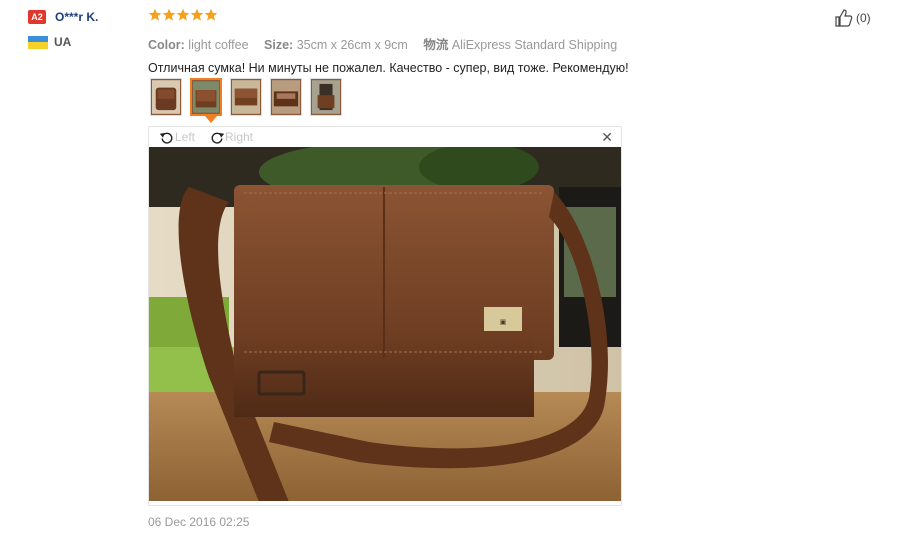  I want to click on shipping-info: 物流 AliExpress Standard Shipping, so click(520, 45).